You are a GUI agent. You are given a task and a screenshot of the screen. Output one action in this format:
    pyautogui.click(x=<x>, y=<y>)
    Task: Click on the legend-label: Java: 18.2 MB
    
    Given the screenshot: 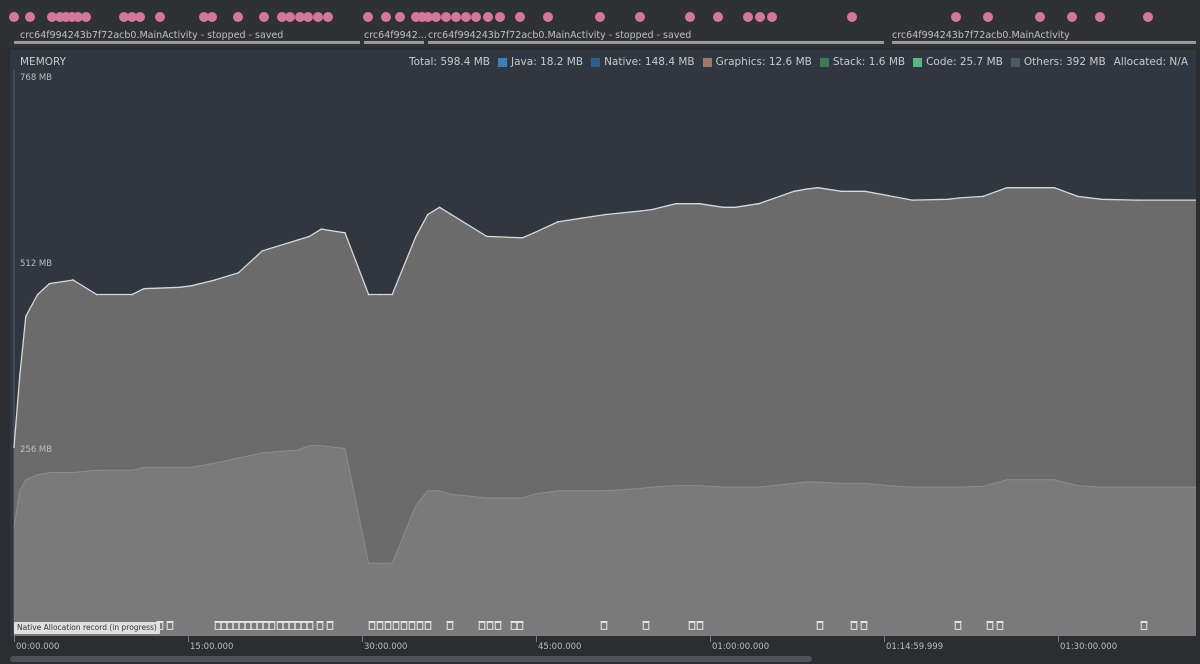 What is the action you would take?
    pyautogui.click(x=547, y=62)
    